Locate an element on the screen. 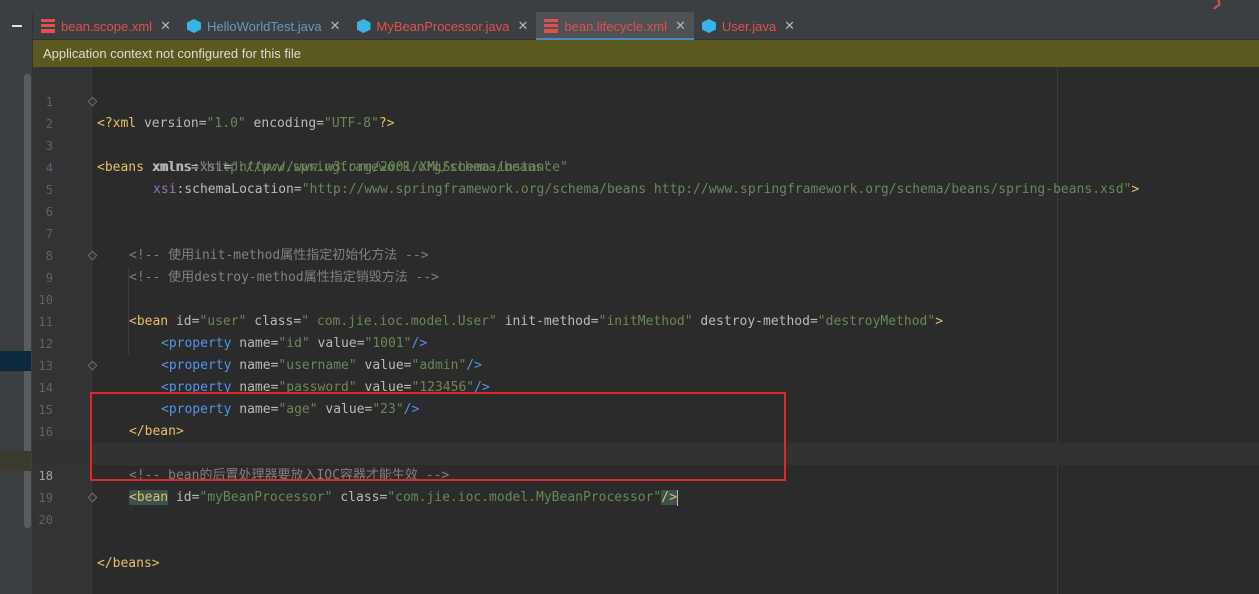 Image resolution: width=1259 pixels, height=594 pixels. code-line: 1 <?xml version="1.0" encoding="UTF-8"?> is located at coordinates (646, 100).